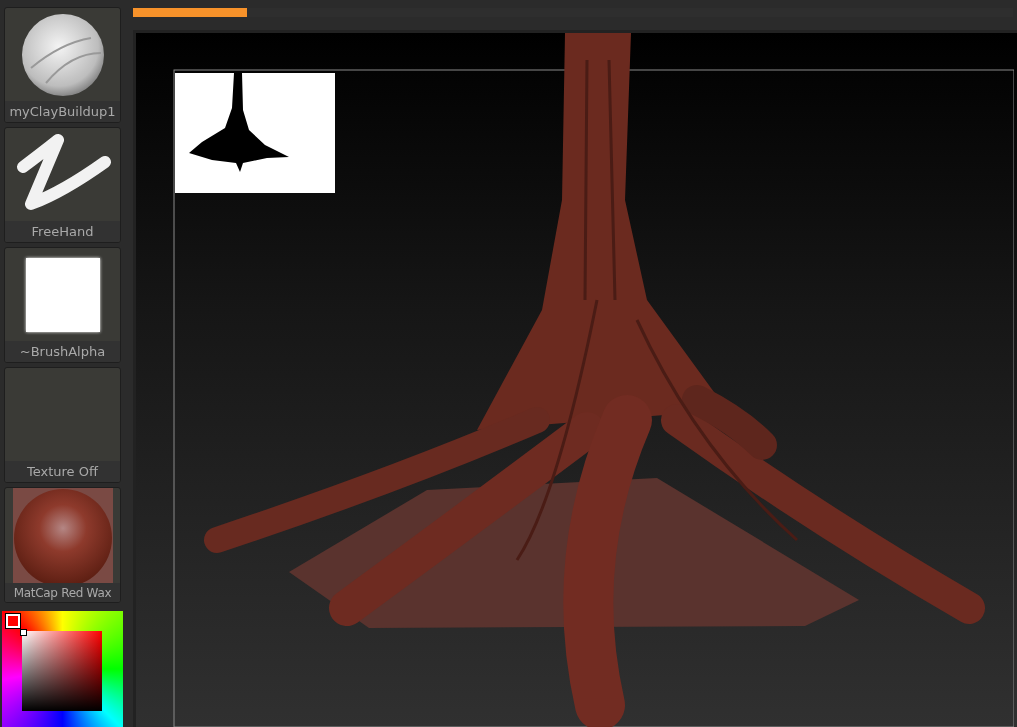 Image resolution: width=1017 pixels, height=727 pixels. Describe the element at coordinates (255, 133) in the screenshot. I see `navigator-thumbnail` at that location.